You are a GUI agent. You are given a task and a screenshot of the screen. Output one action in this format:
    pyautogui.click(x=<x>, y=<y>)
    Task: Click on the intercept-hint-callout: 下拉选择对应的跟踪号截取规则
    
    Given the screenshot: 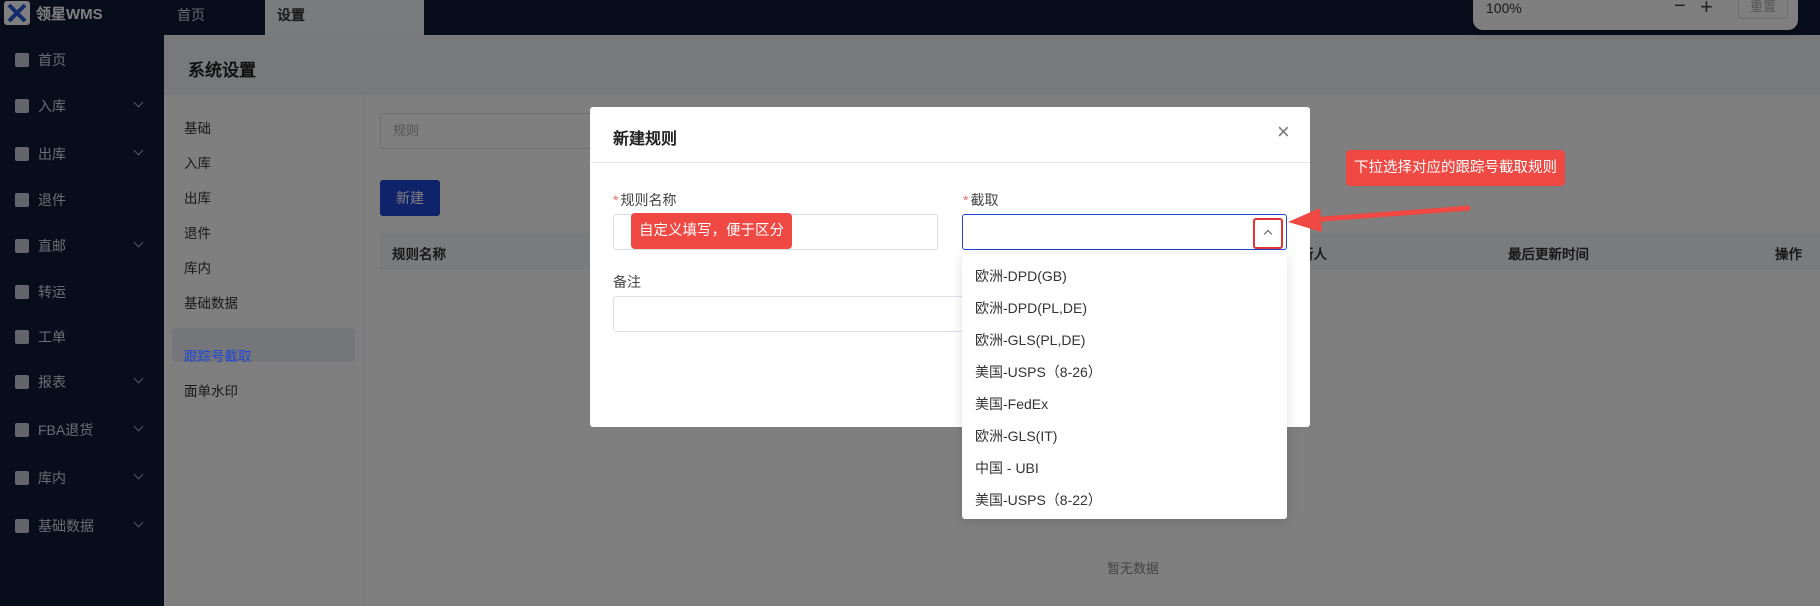 What is the action you would take?
    pyautogui.click(x=1455, y=168)
    